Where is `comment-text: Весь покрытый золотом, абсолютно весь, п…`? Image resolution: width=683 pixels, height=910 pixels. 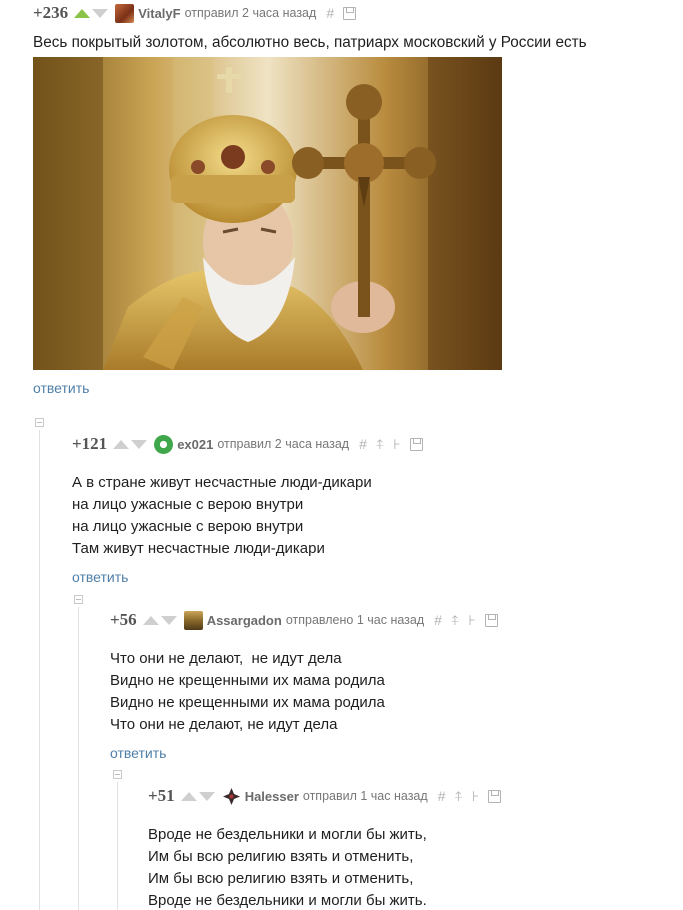
comment-text: Весь покрытый золотом, абсолютно весь, п… is located at coordinates (353, 43).